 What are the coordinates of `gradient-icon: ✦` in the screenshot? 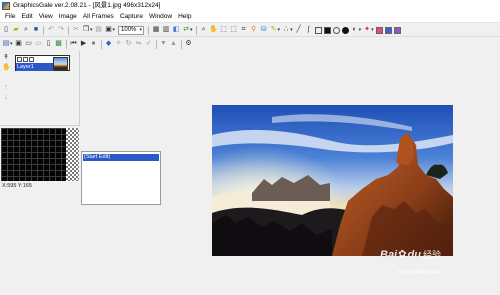 It's located at (367, 30).